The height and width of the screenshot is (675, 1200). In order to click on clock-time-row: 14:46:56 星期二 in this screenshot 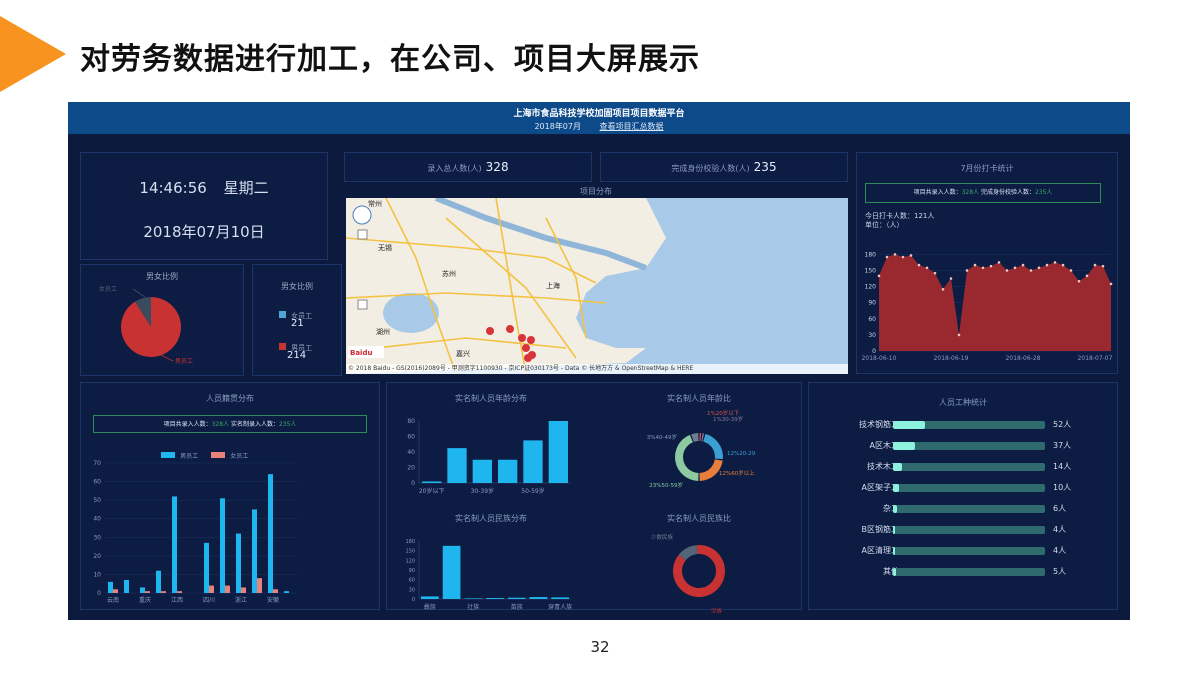, I will do `click(204, 187)`.